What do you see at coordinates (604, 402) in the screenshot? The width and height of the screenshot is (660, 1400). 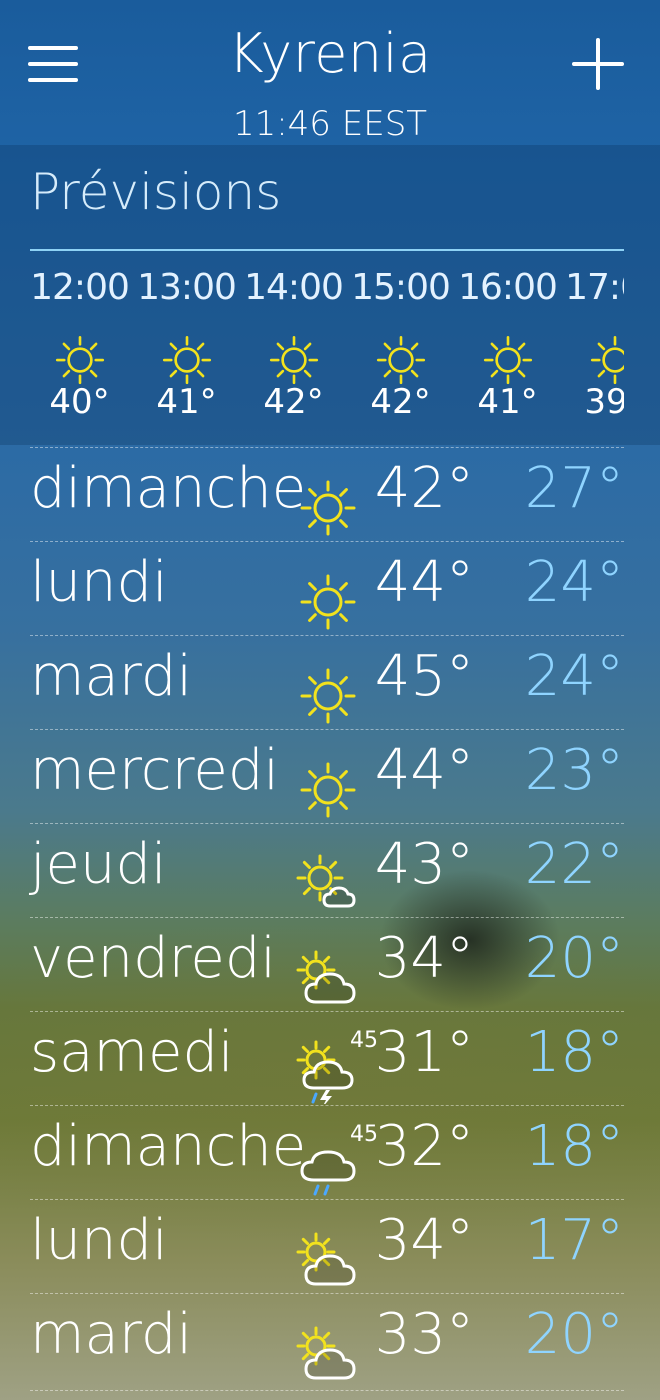 I see `hour-temperature: 39°` at bounding box center [604, 402].